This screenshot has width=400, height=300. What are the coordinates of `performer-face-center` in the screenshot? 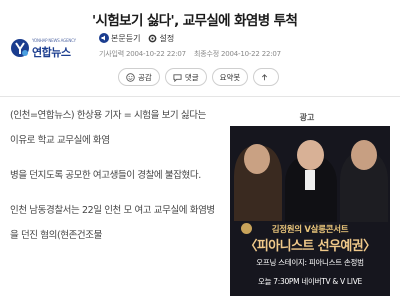 It's located at (310, 155).